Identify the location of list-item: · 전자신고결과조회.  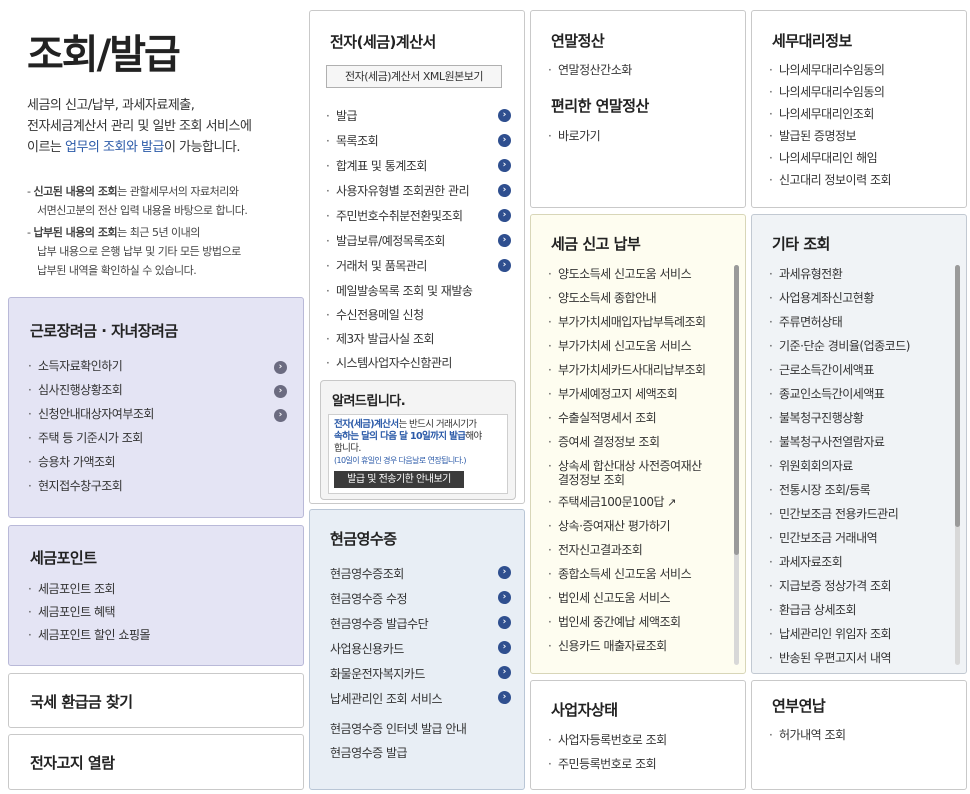
(627, 553).